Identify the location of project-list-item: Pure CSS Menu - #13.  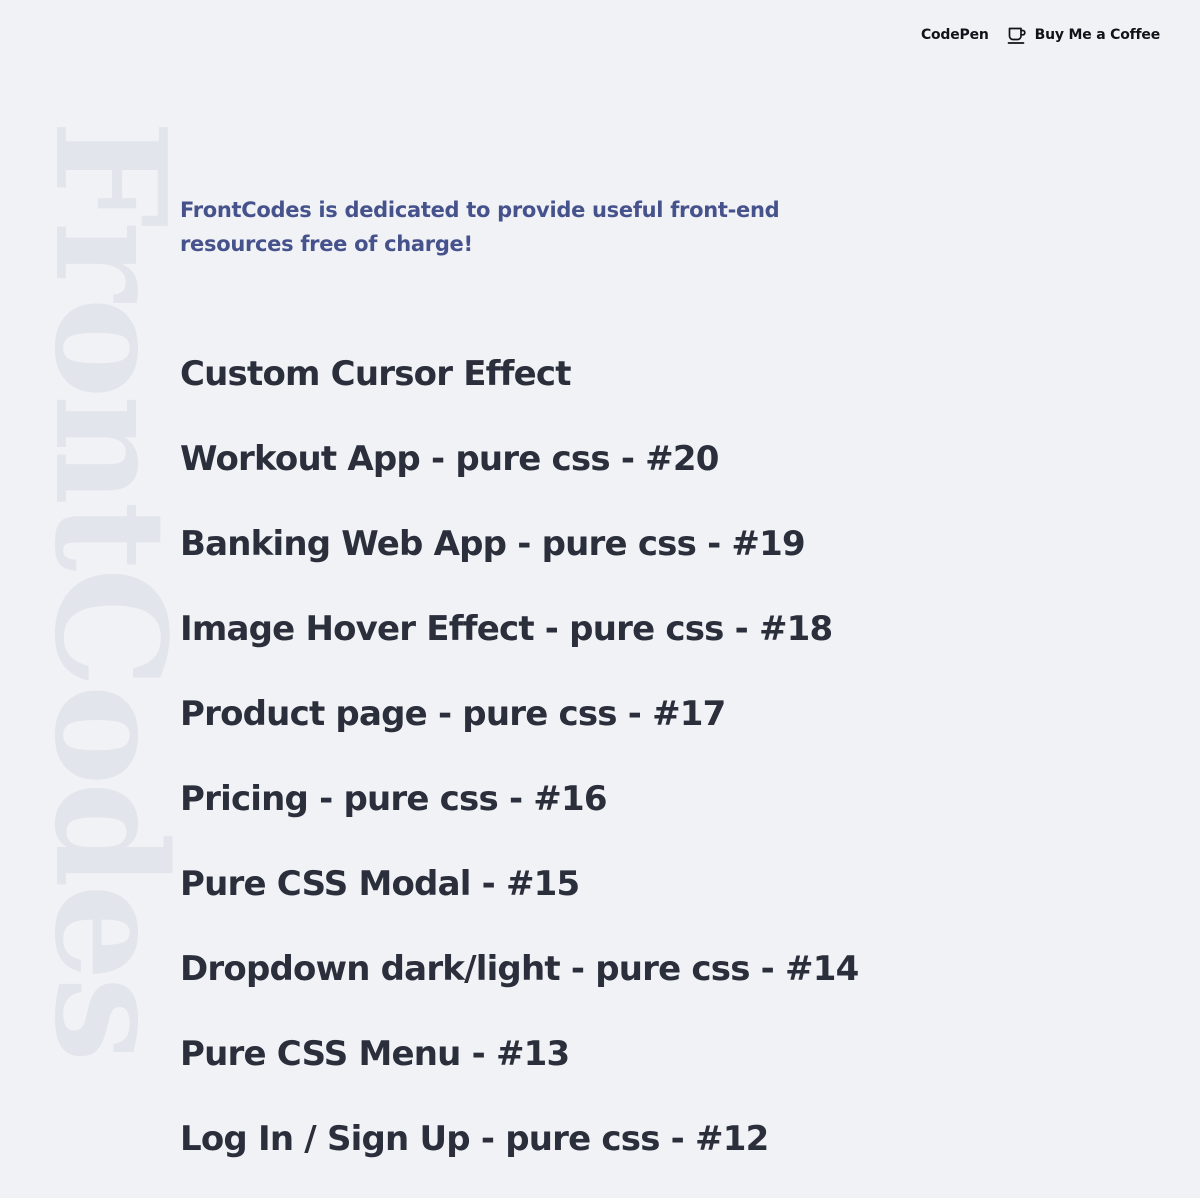
(519, 1070).